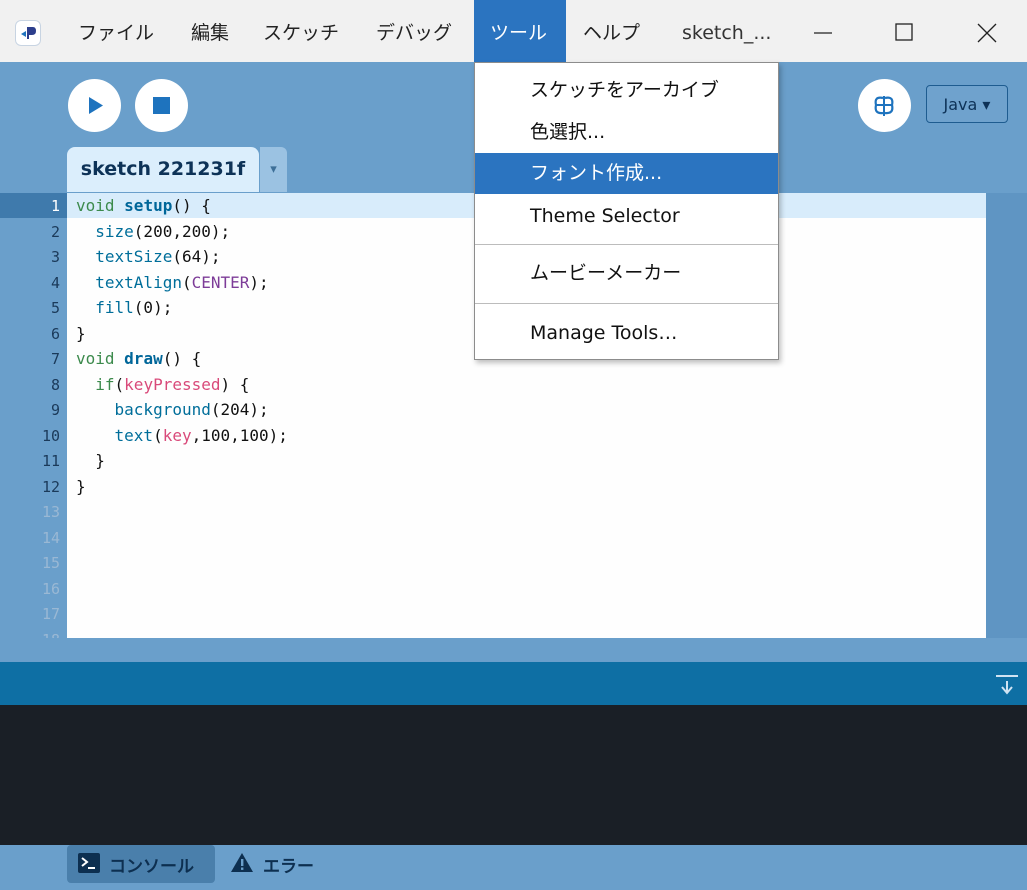 Image resolution: width=1027 pixels, height=890 pixels. I want to click on maximize-icon, so click(904, 32).